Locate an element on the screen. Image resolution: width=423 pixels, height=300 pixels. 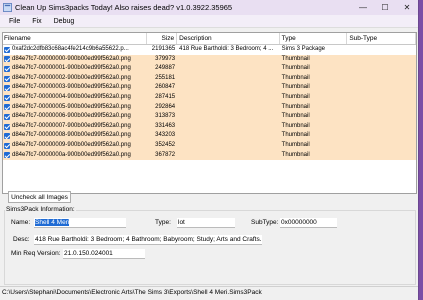
column-header-type: Type is located at coordinates (314, 38).